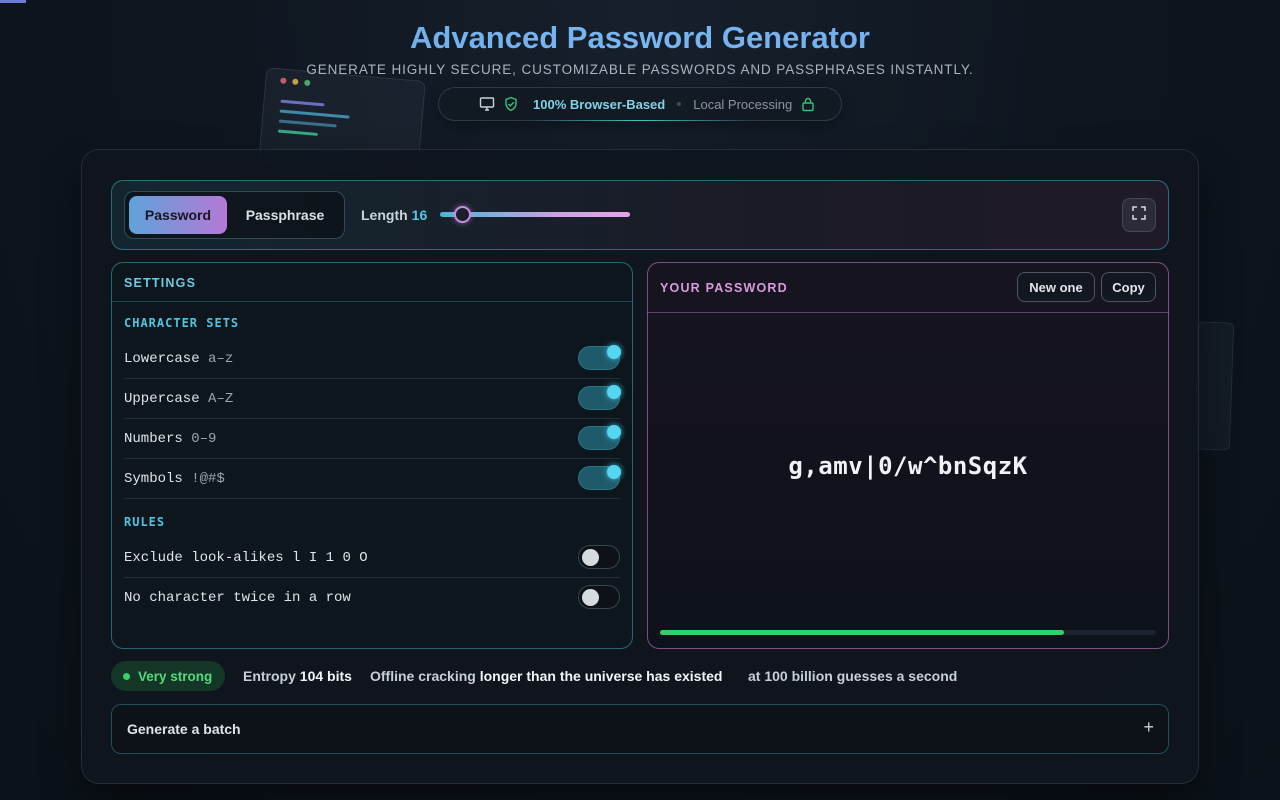 This screenshot has width=1280, height=800. I want to click on corner-accent, so click(13, 1).